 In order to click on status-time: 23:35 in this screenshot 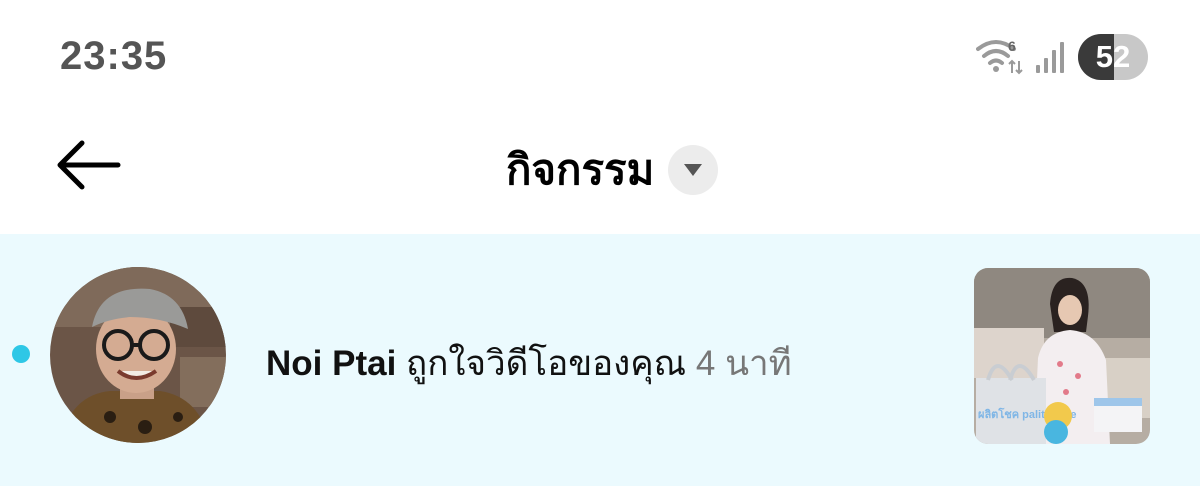, I will do `click(114, 56)`.